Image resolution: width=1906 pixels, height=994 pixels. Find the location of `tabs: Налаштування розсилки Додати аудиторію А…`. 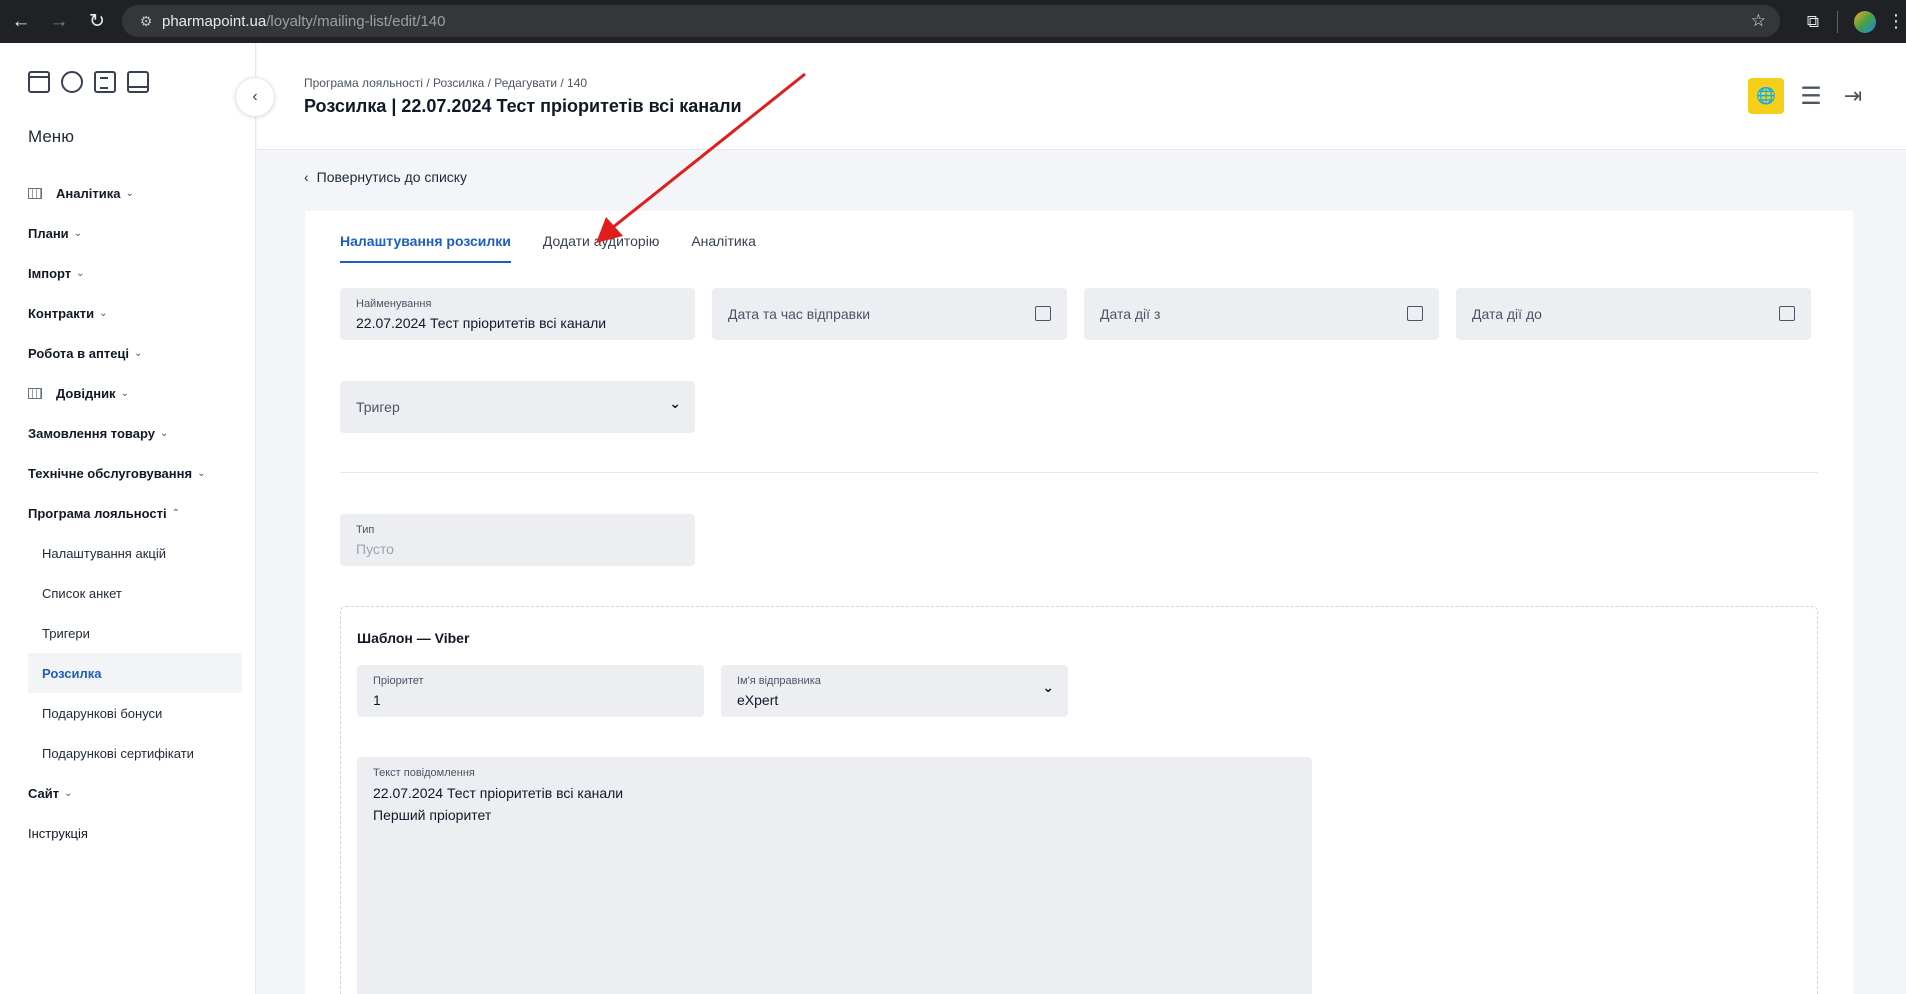

tabs: Налаштування розсилки Додати аудиторію А… is located at coordinates (564, 248).